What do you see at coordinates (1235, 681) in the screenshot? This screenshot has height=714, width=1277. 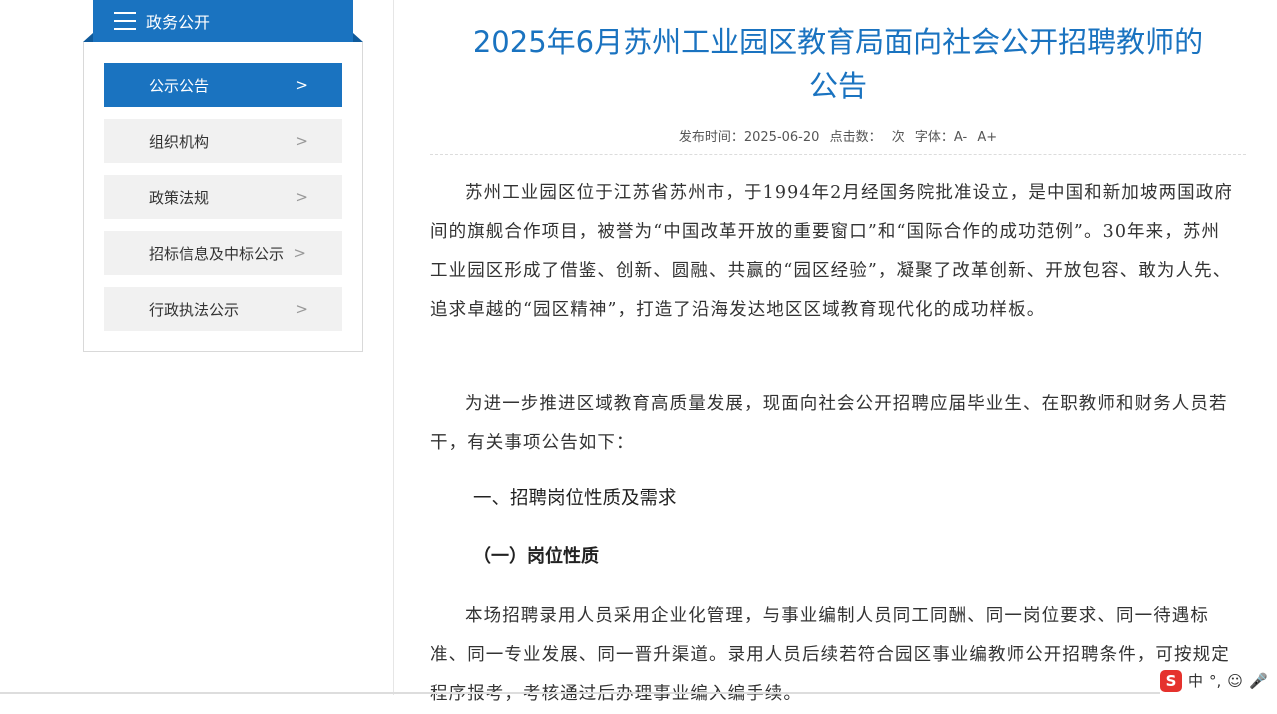 I see `emoji-icon: ☺` at bounding box center [1235, 681].